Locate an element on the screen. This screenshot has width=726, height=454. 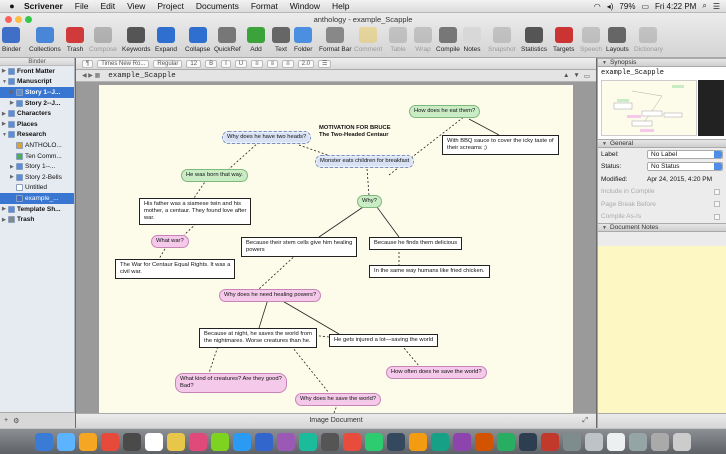
italic-button: I is located at coordinates (226, 63).